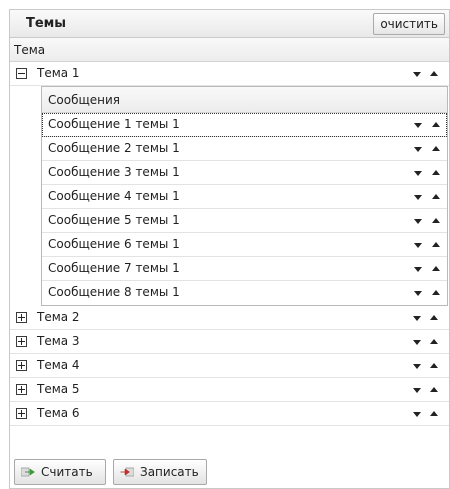 This screenshot has width=450, height=489. I want to click on read-button: Считать, so click(60, 472).